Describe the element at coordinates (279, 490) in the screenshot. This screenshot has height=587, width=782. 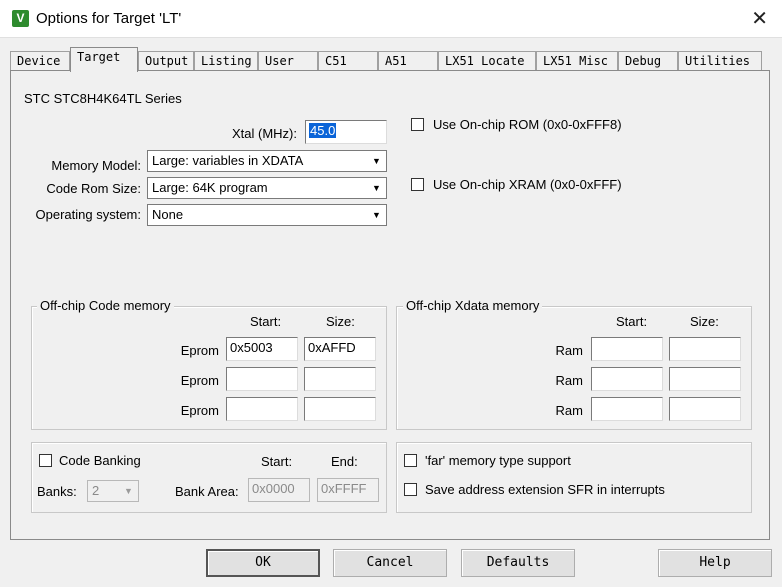
I see `bank-area-start-input: 0x0000` at that location.